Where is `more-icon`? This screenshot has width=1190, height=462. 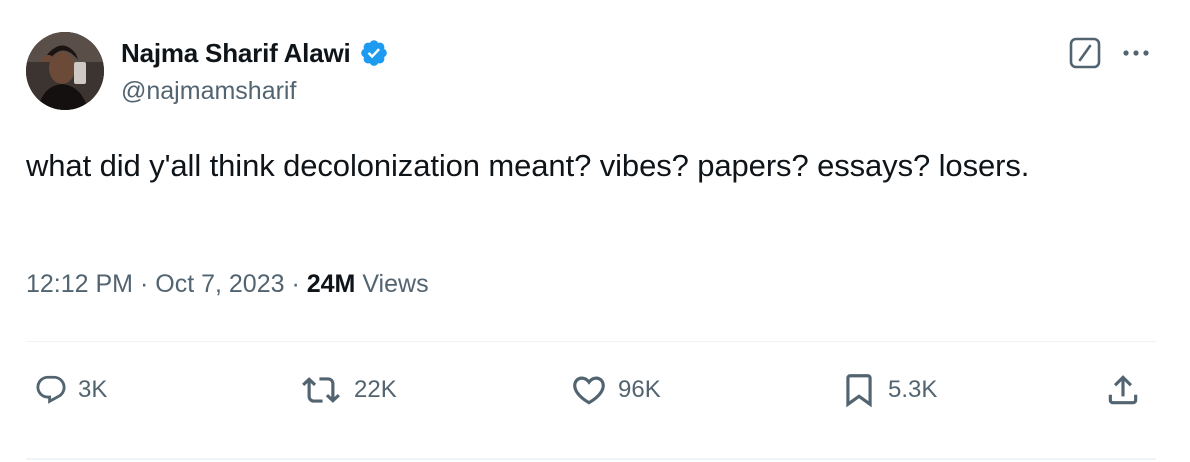
more-icon is located at coordinates (1136, 53).